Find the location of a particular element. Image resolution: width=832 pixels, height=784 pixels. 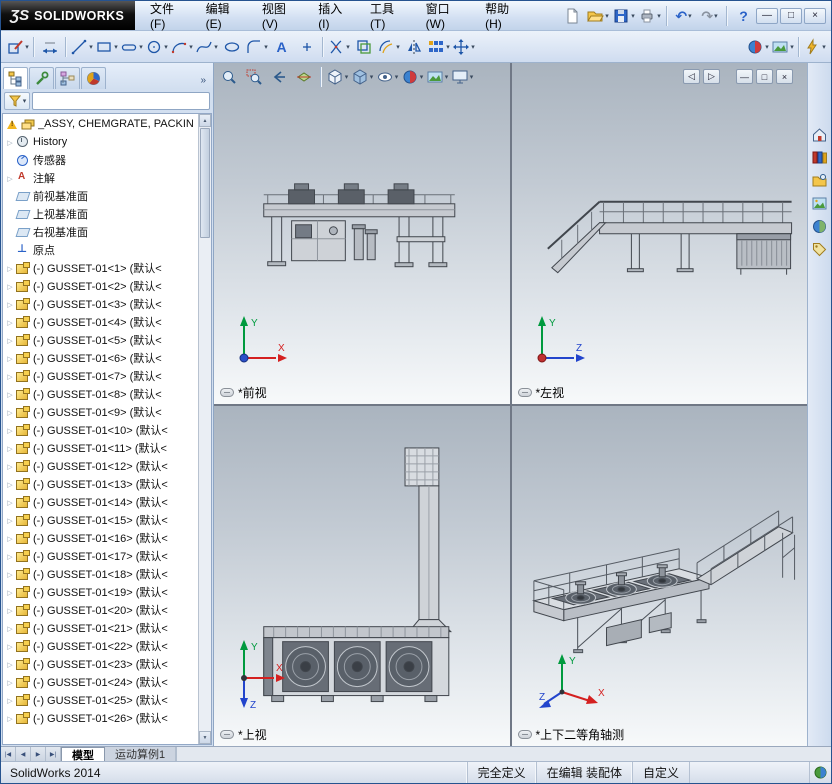

tree-item: (-) GUSSET-01<20> (默认< is located at coordinates (100, 610).